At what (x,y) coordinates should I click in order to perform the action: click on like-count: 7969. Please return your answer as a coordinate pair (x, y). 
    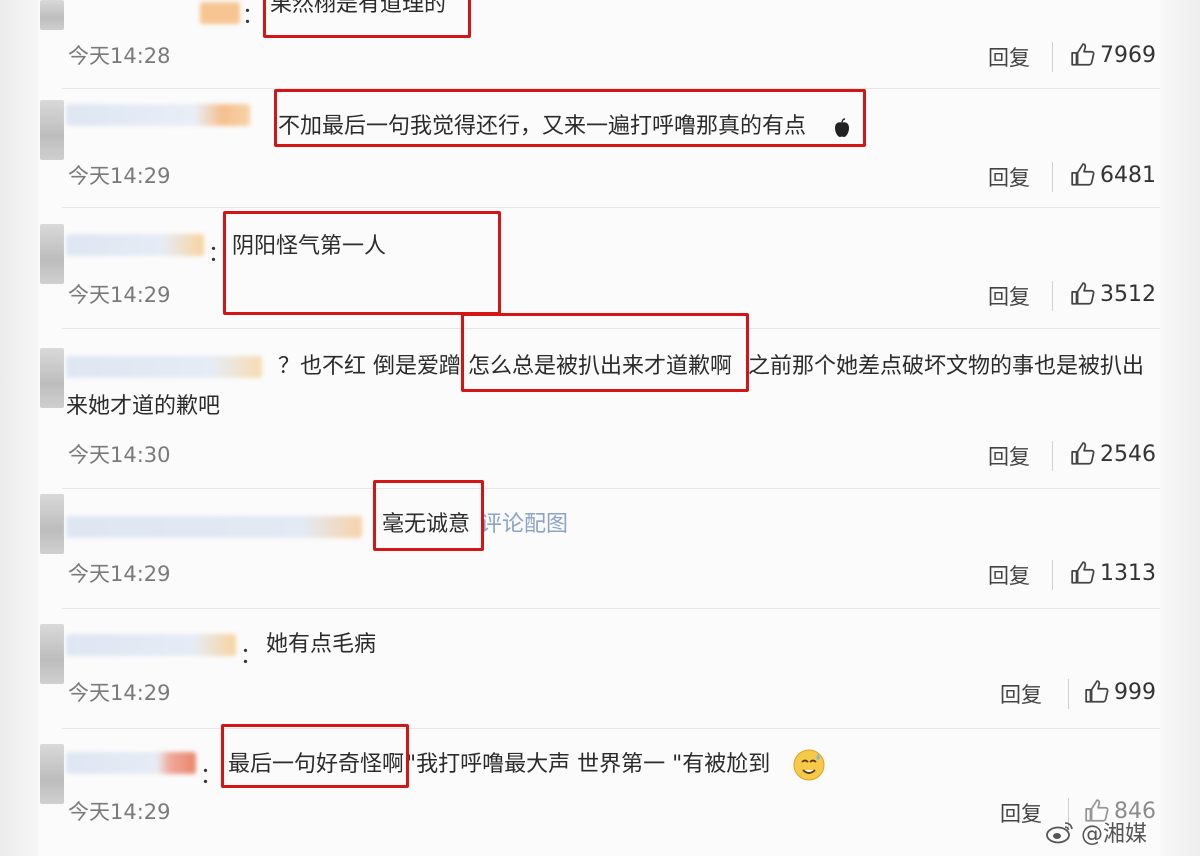
    Looking at the image, I should click on (1128, 55).